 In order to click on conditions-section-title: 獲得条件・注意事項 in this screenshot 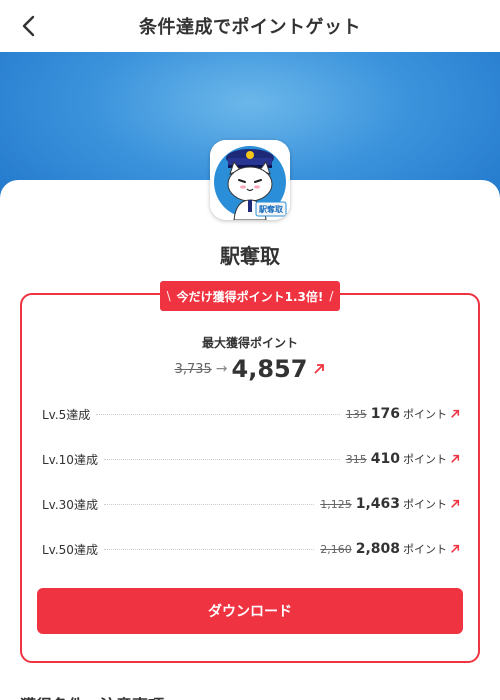, I will do `click(92, 696)`.